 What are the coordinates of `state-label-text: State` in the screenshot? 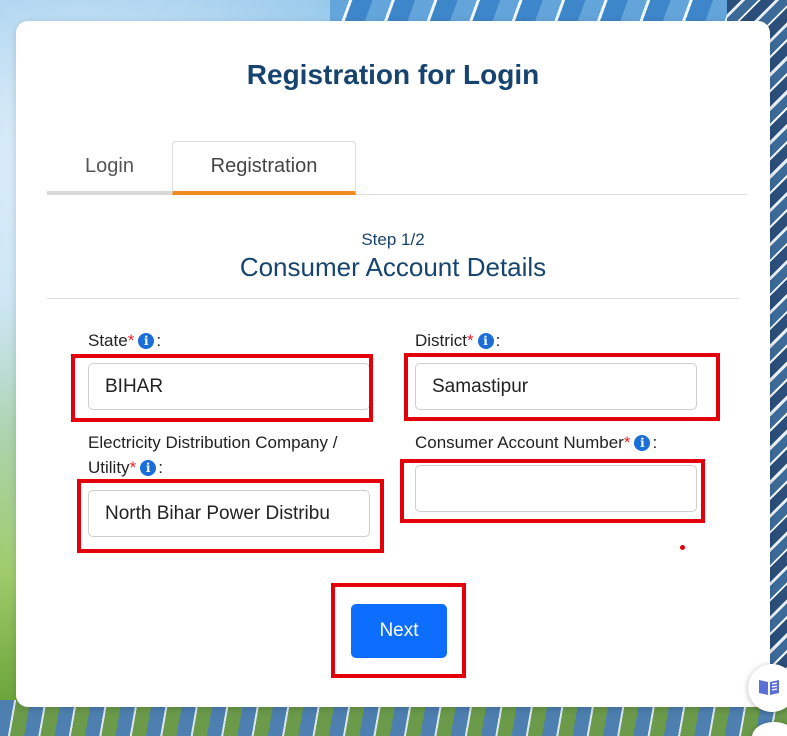 It's located at (108, 340).